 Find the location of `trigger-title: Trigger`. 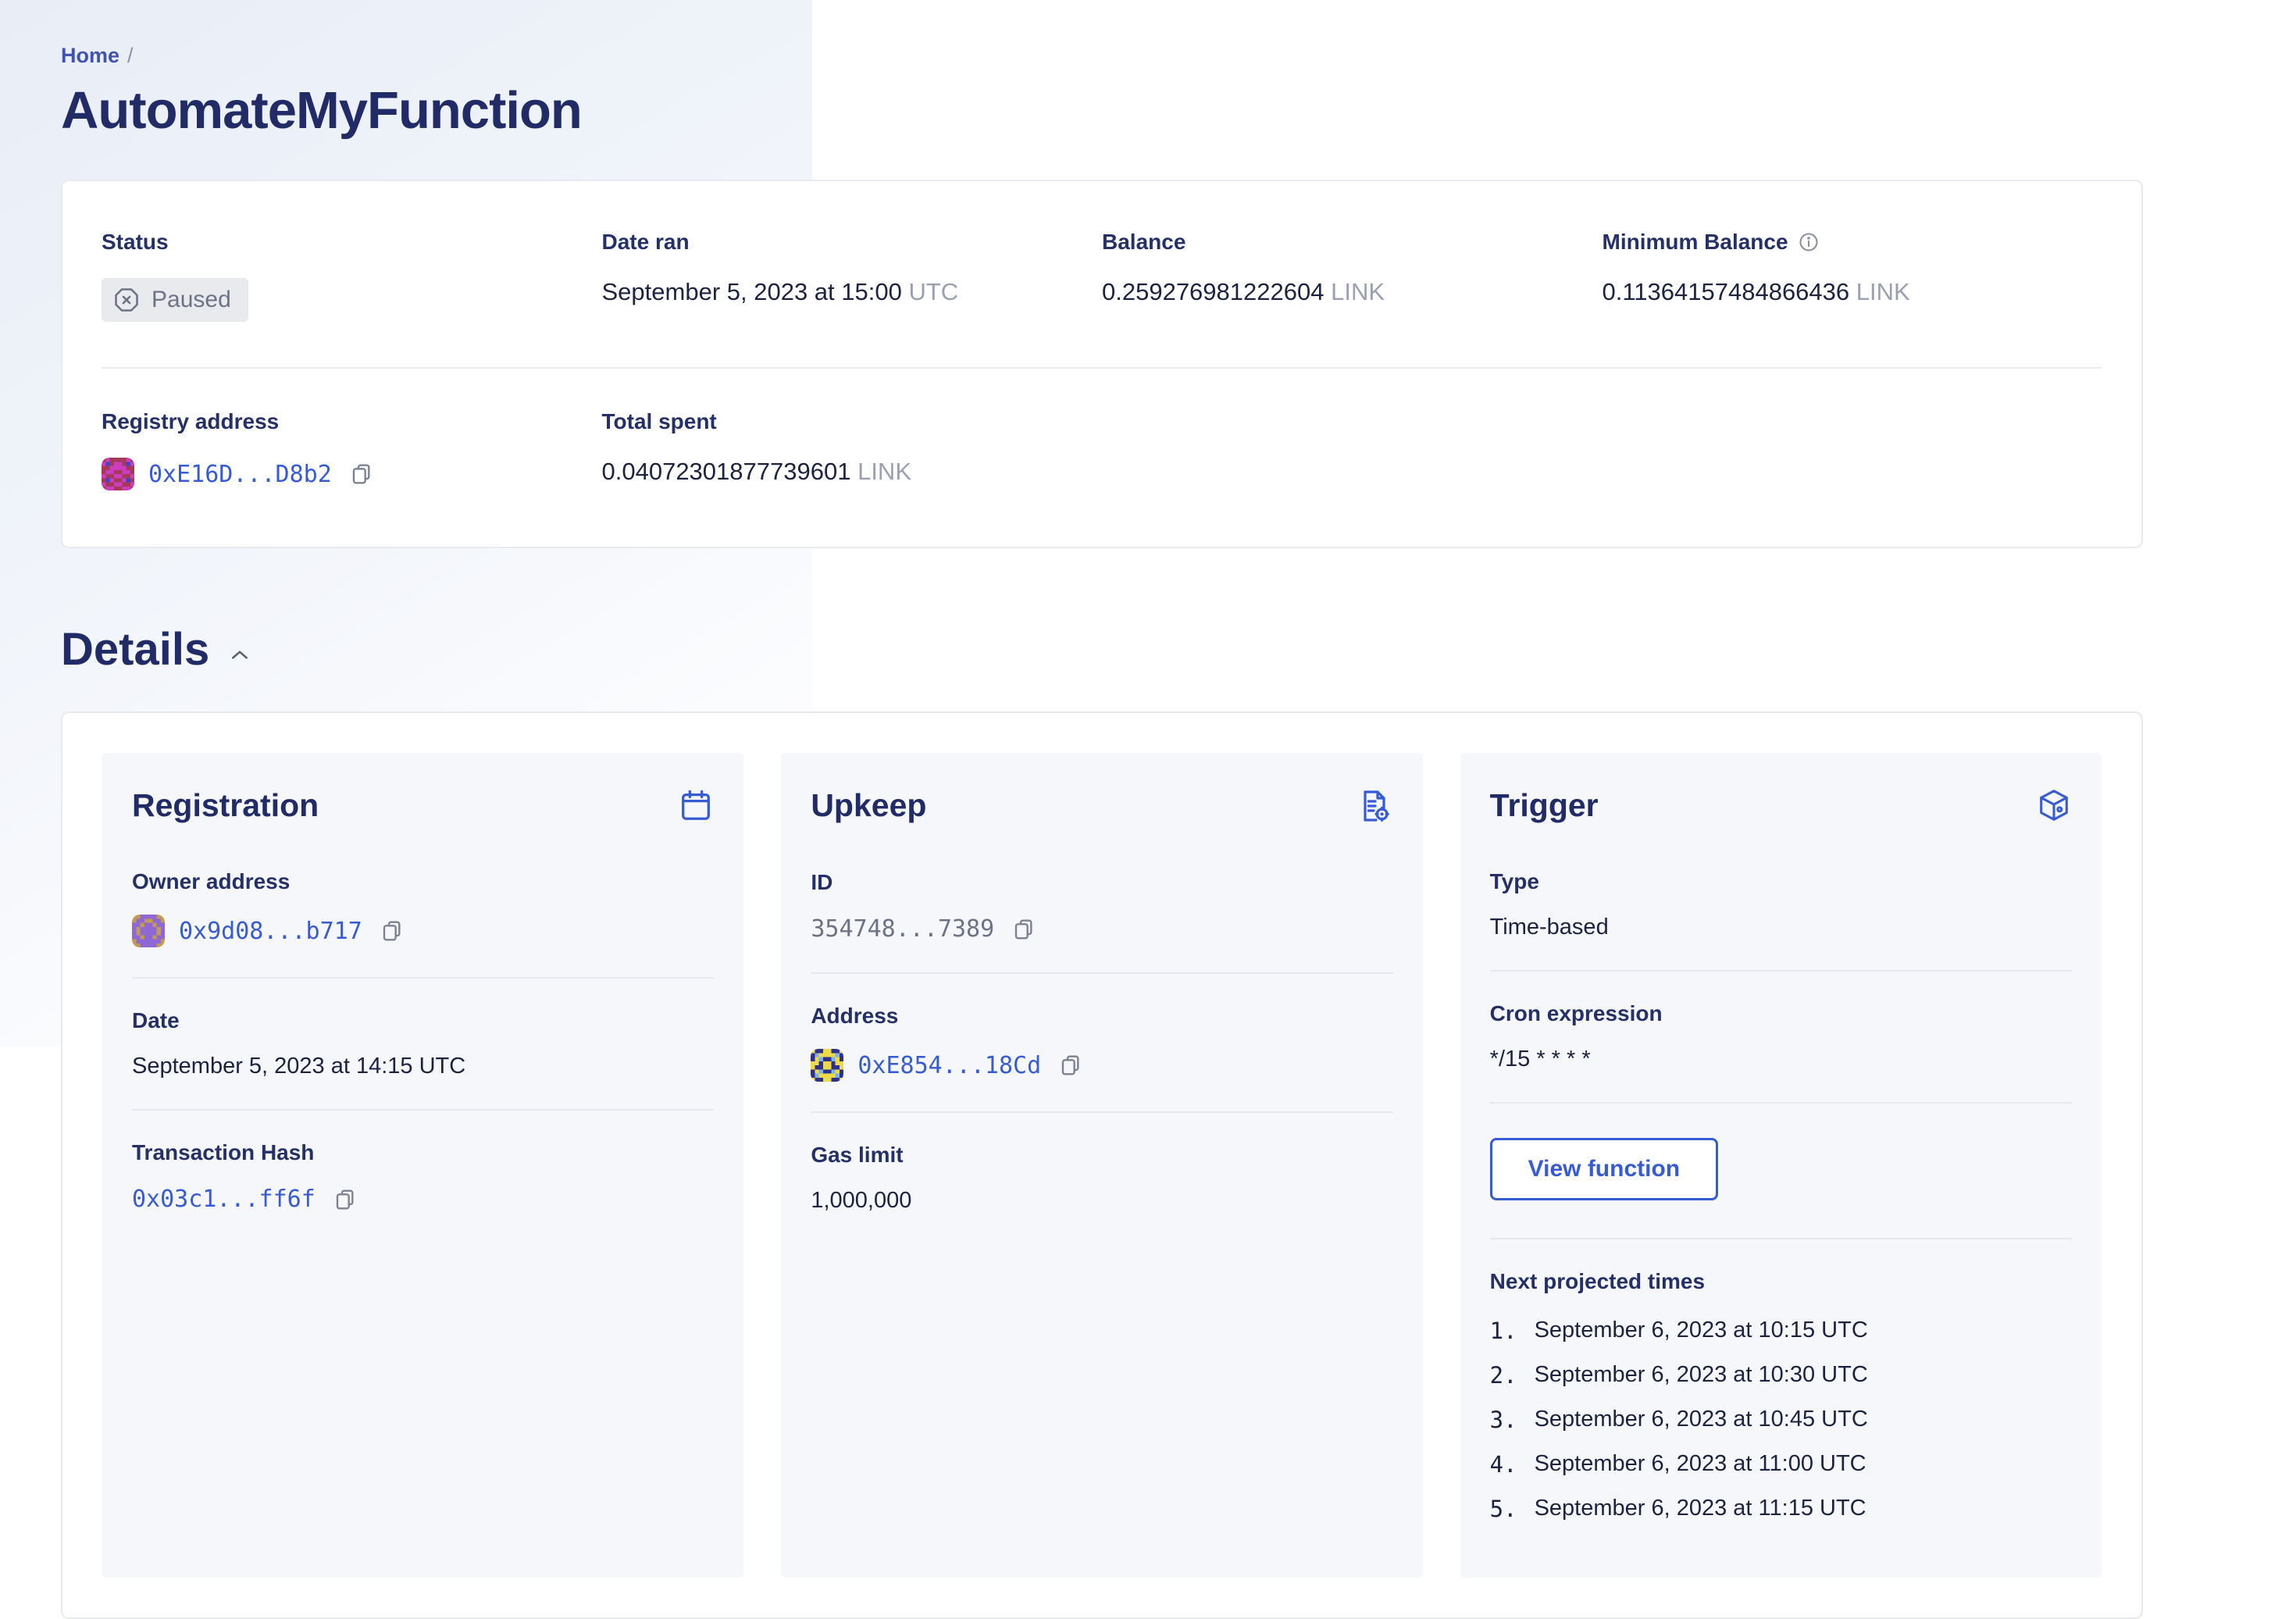

trigger-title: Trigger is located at coordinates (1544, 805).